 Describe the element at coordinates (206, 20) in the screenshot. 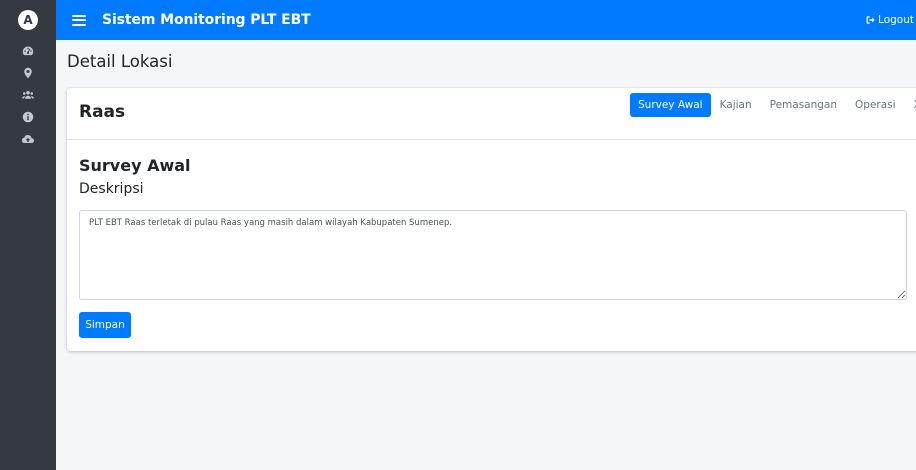

I see `app-title: Sistem Monitoring PLT EBT` at that location.